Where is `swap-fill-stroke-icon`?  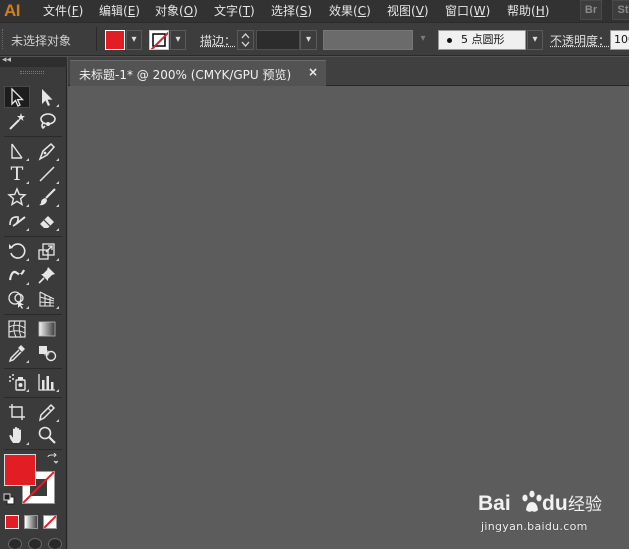
swap-fill-stroke-icon is located at coordinates (52, 459).